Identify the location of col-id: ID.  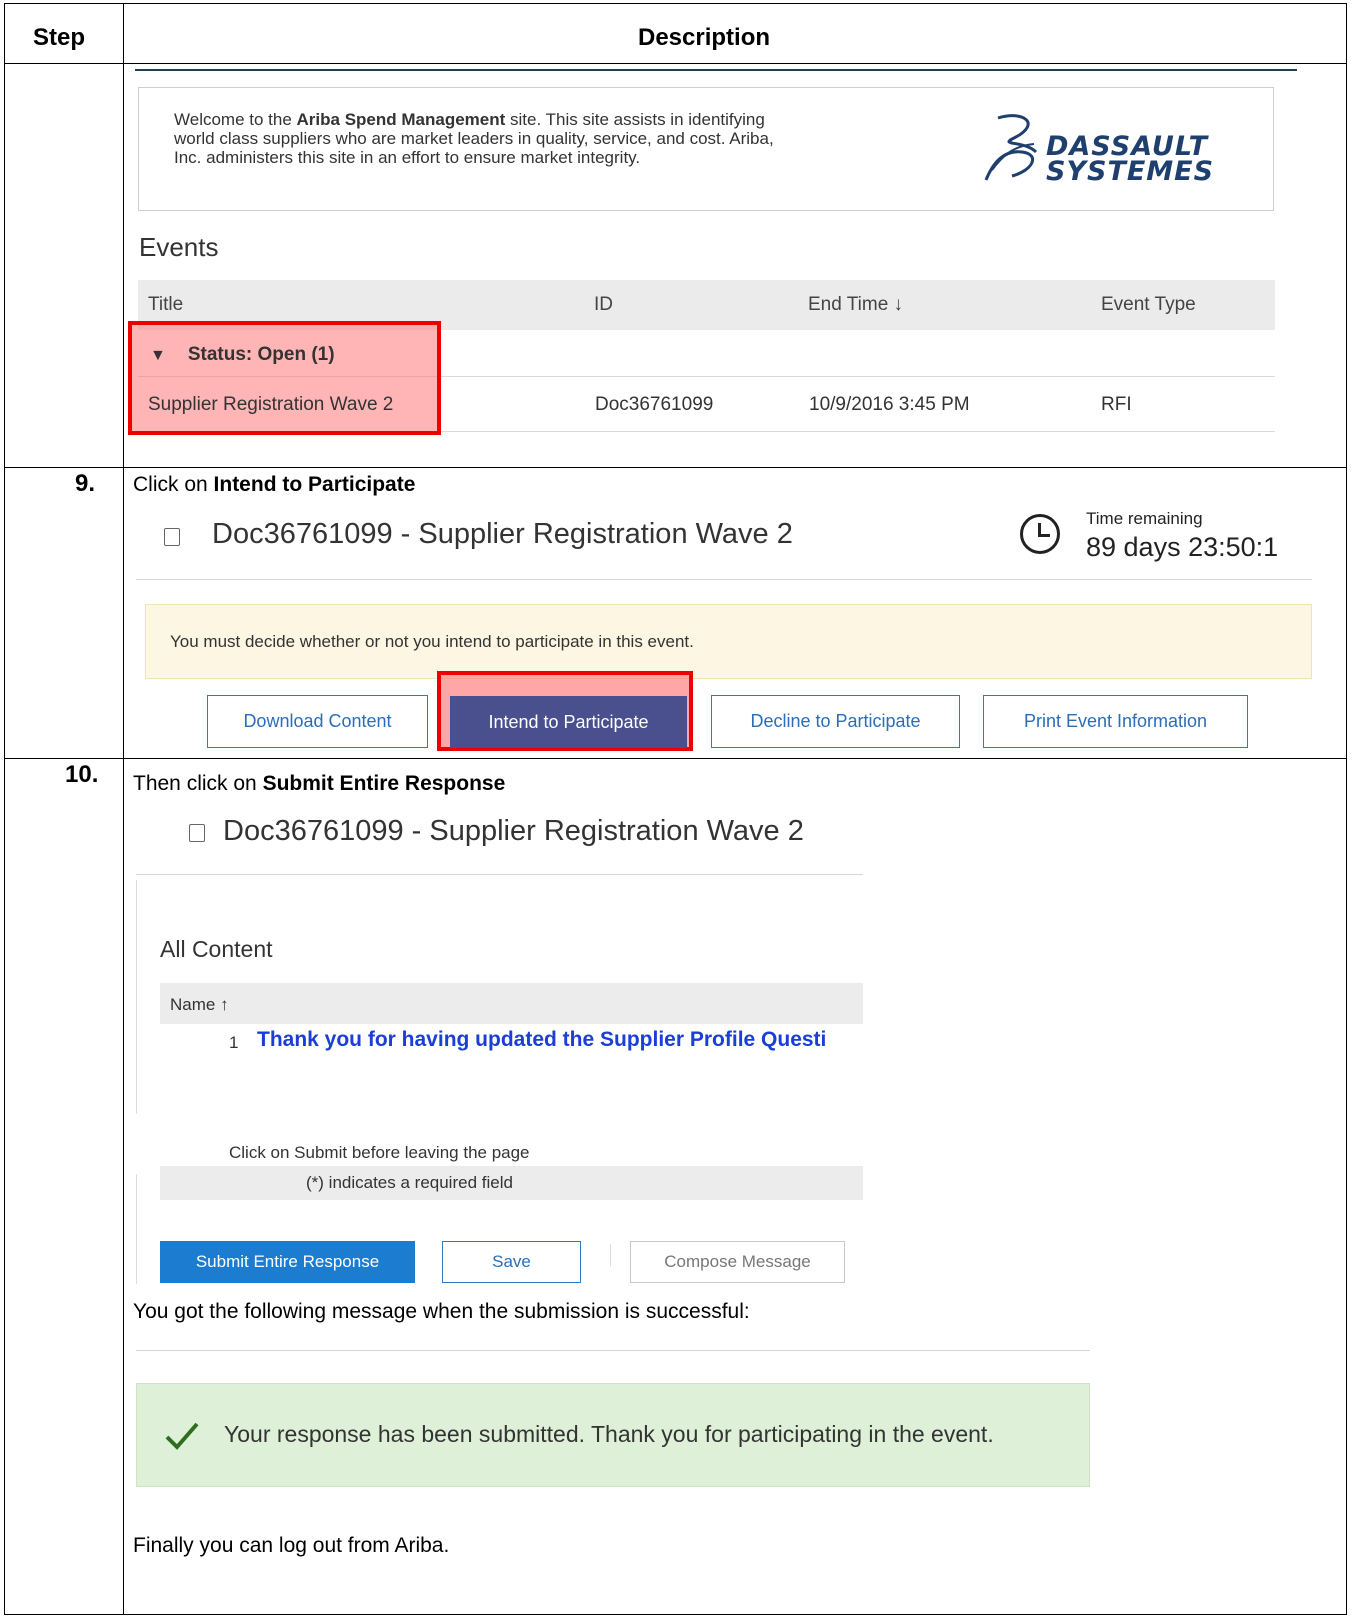
(603, 305).